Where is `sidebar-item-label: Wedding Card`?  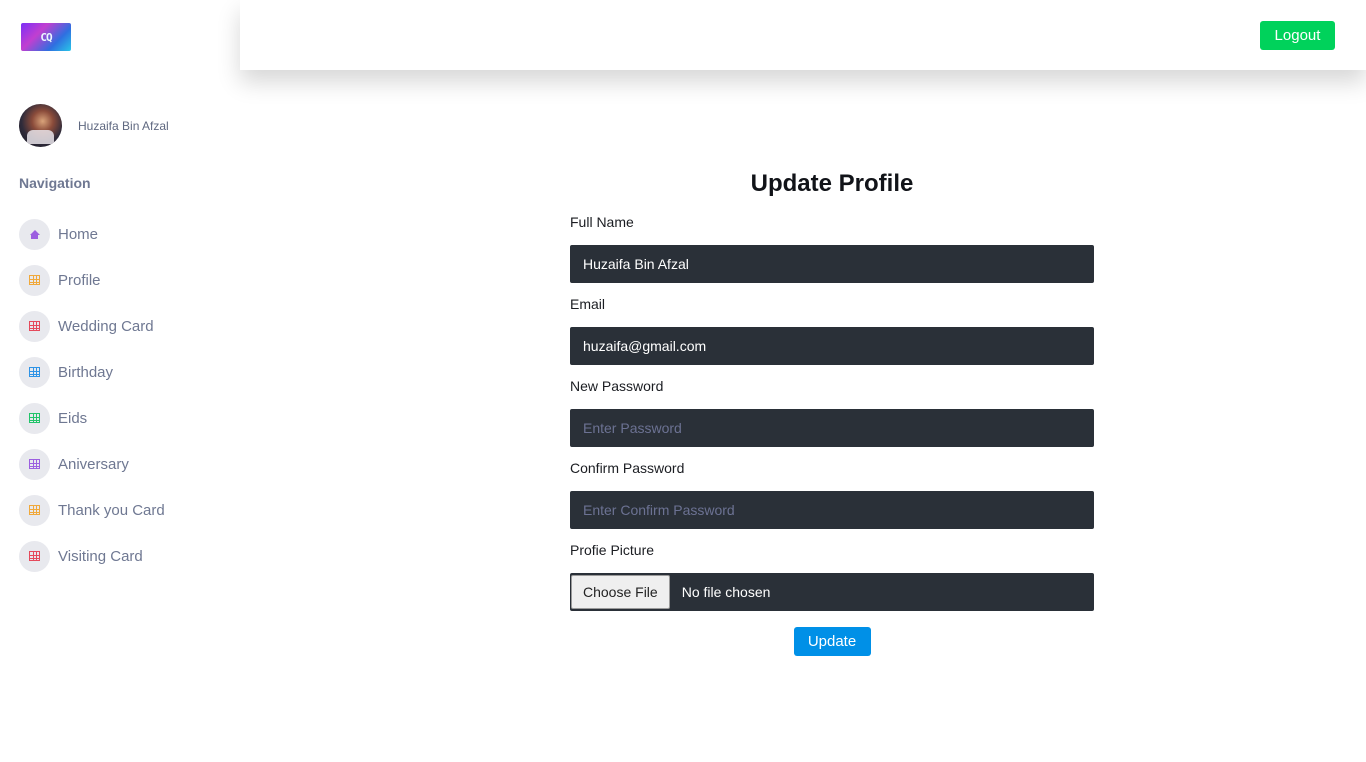
sidebar-item-label: Wedding Card is located at coordinates (106, 326).